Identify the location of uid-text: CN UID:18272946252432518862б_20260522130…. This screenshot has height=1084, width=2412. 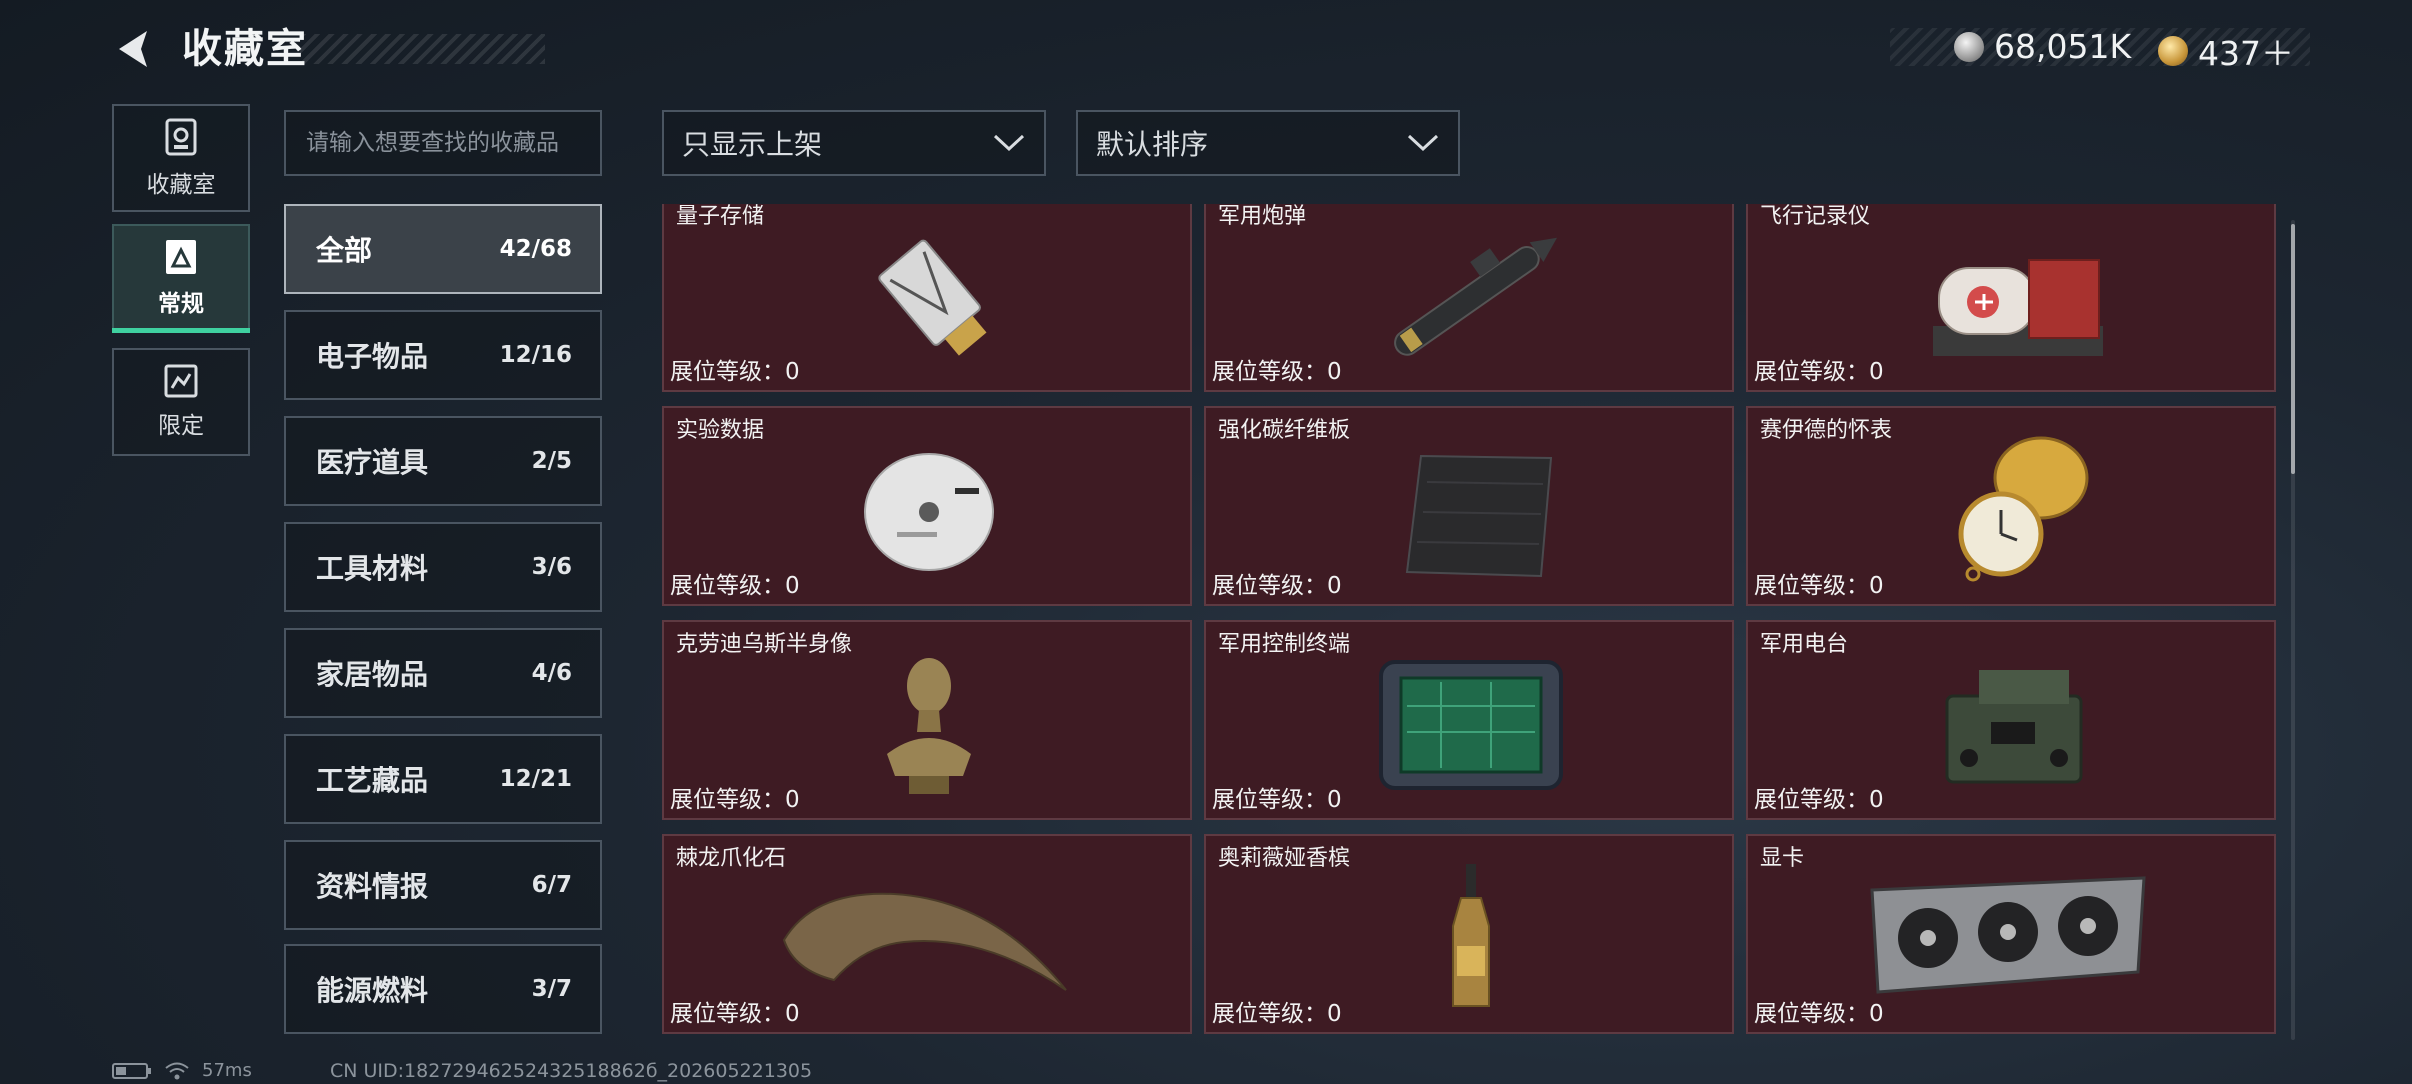
(571, 1071).